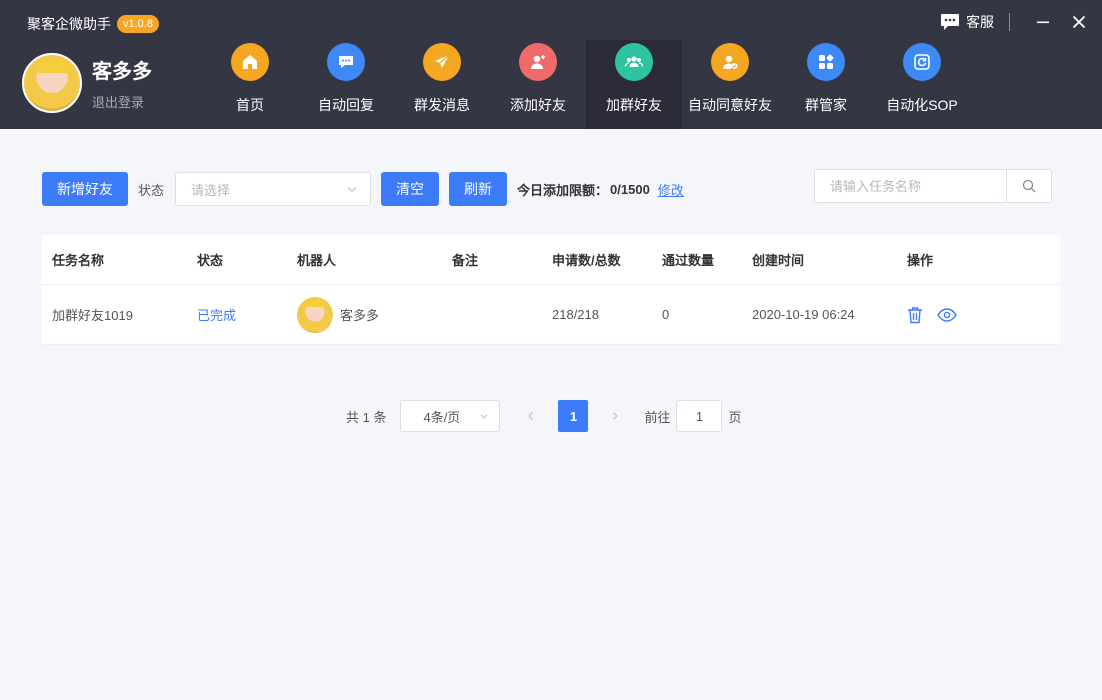 The height and width of the screenshot is (700, 1102). What do you see at coordinates (122, 101) in the screenshot?
I see `logout-link: 退出登录` at bounding box center [122, 101].